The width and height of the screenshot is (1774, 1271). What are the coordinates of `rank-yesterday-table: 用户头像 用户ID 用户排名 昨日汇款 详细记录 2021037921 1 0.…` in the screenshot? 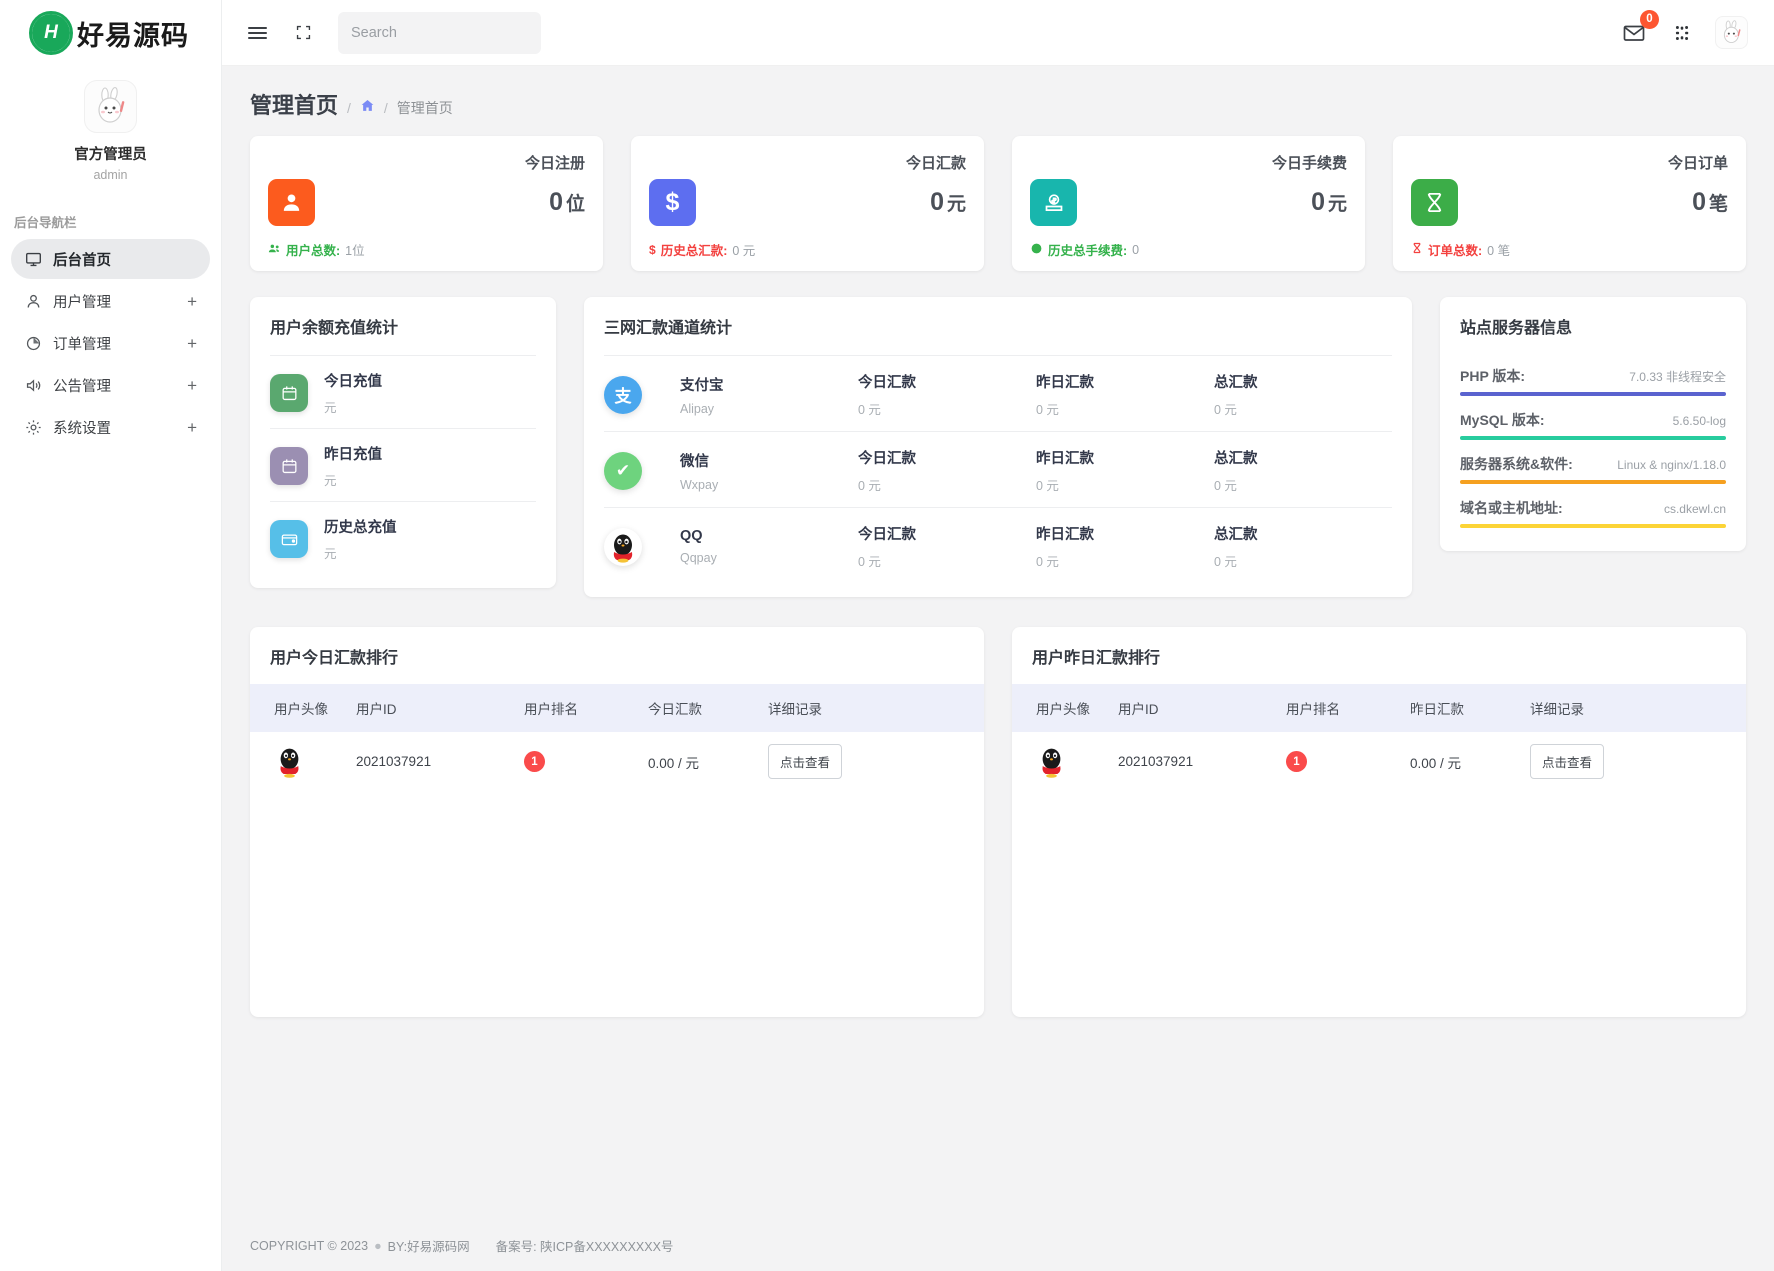 It's located at (1379, 737).